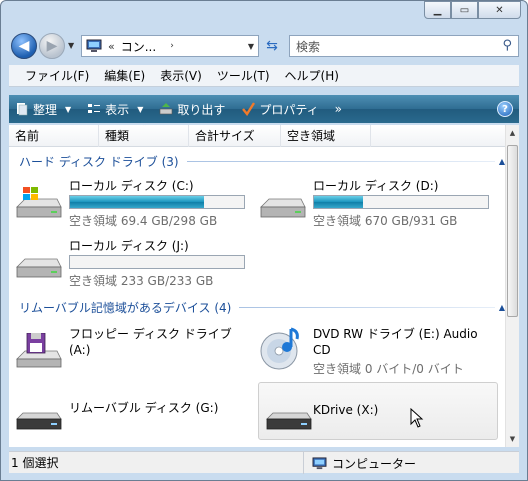 The width and height of the screenshot is (528, 481). I want to click on command-bar: 整理 ▼ 表示 ▼ 取り出す プロパティ » ?, so click(264, 109).